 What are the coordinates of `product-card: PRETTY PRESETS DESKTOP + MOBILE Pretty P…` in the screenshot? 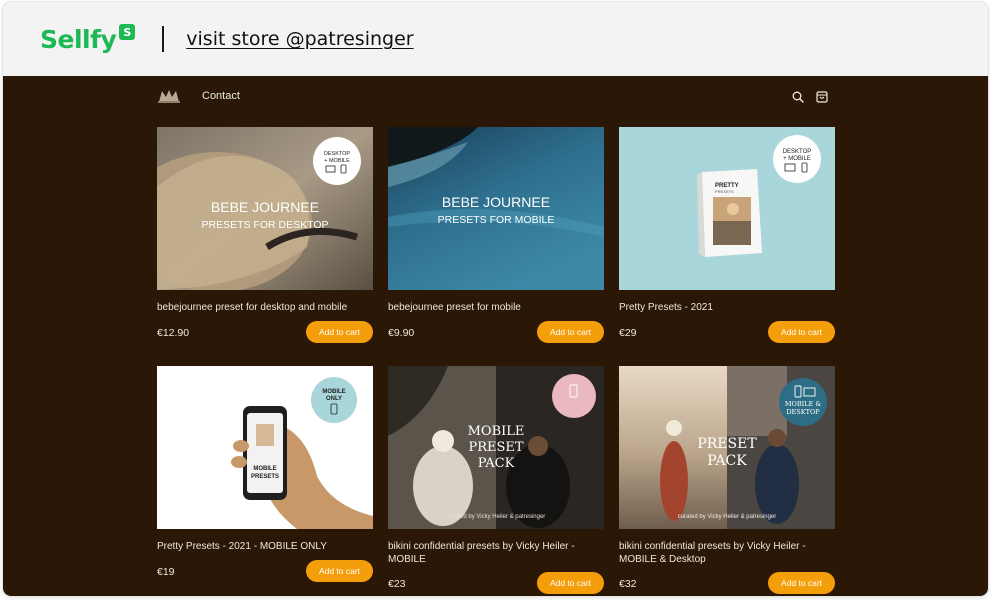 It's located at (727, 236).